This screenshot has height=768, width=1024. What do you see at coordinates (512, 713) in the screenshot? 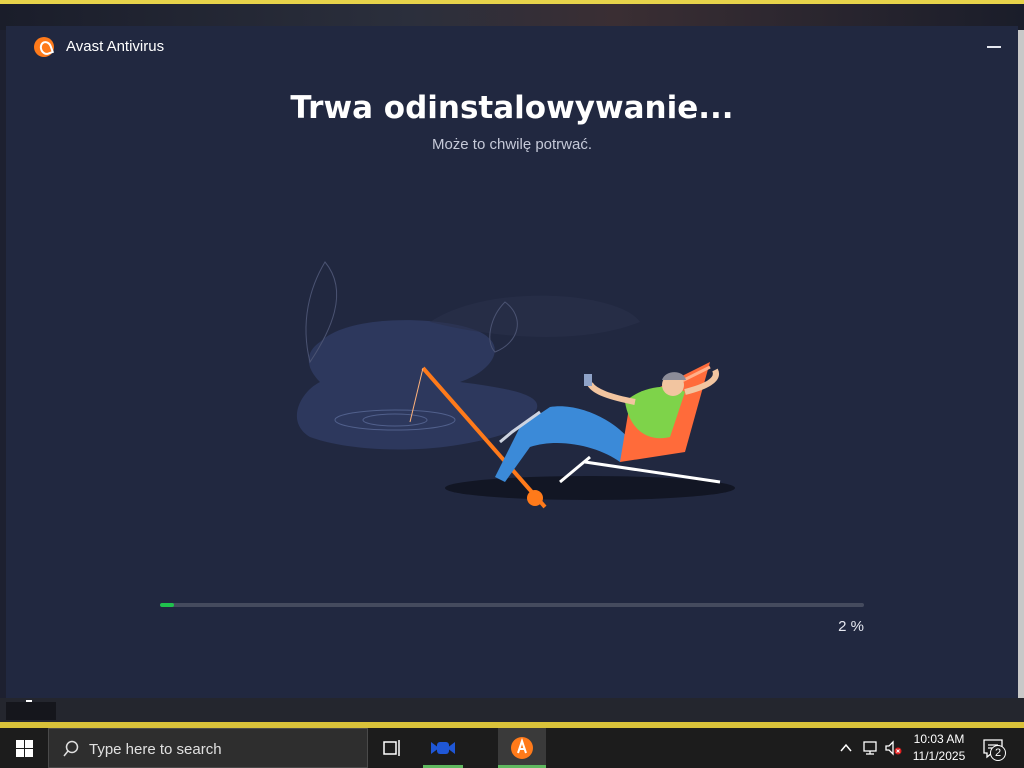
I see `desktop-background-bottom` at bounding box center [512, 713].